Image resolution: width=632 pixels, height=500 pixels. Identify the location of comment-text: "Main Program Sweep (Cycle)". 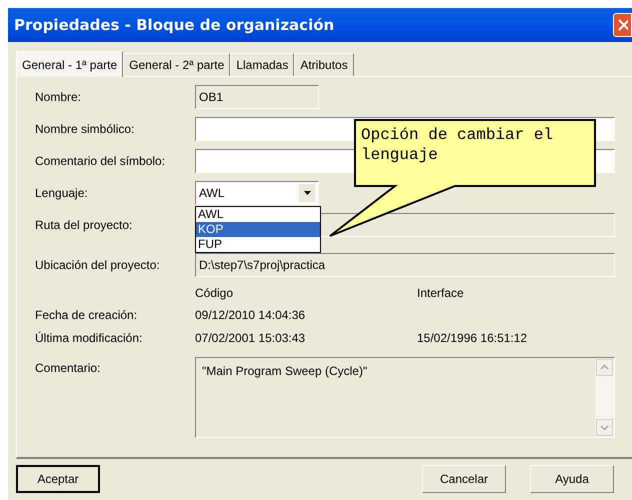
(284, 371).